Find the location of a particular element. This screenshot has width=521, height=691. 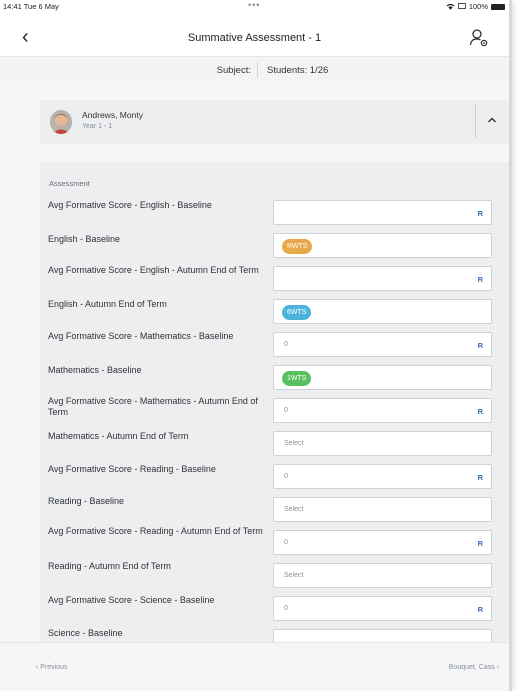

subject-bar: Subject: Students: 1/26 is located at coordinates (254, 69).